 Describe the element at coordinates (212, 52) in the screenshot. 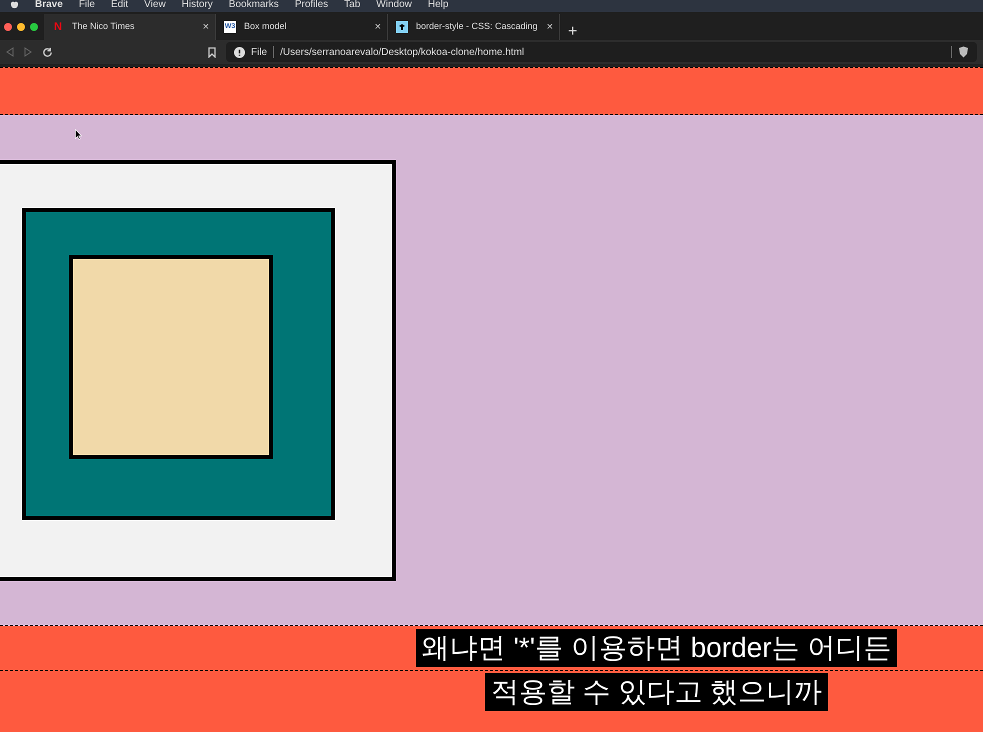

I see `bookmark-icon` at that location.